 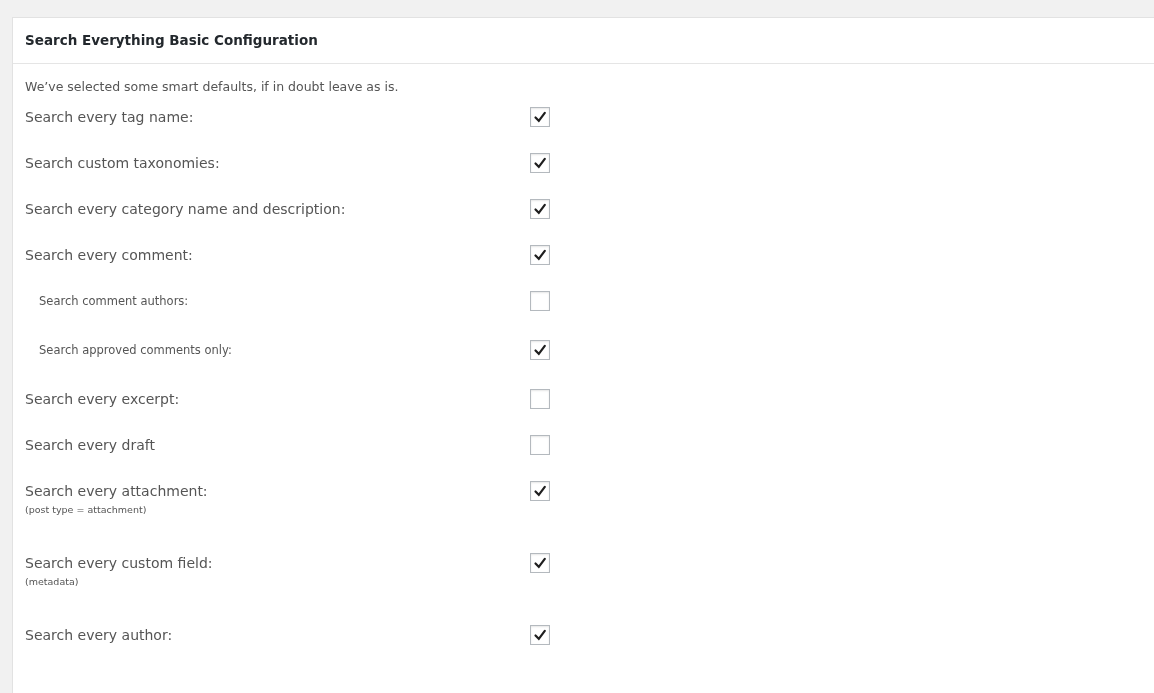 What do you see at coordinates (103, 399) in the screenshot?
I see `option-label: Search every excerpt:` at bounding box center [103, 399].